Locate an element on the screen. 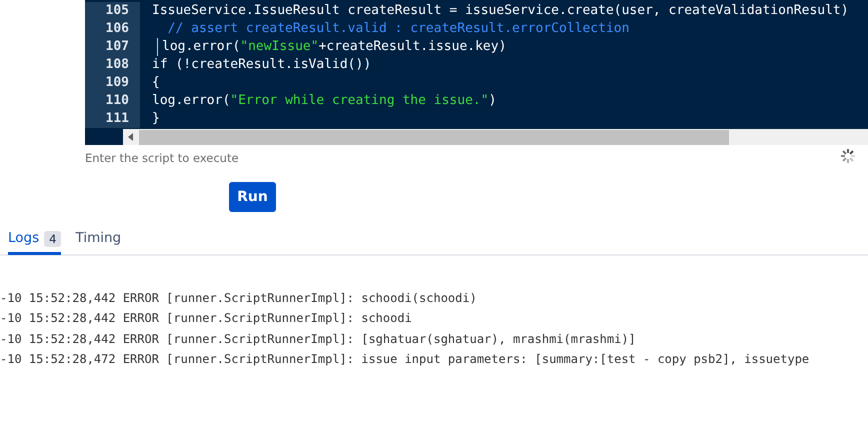 The height and width of the screenshot is (432, 868). code-line: } is located at coordinates (155, 119).